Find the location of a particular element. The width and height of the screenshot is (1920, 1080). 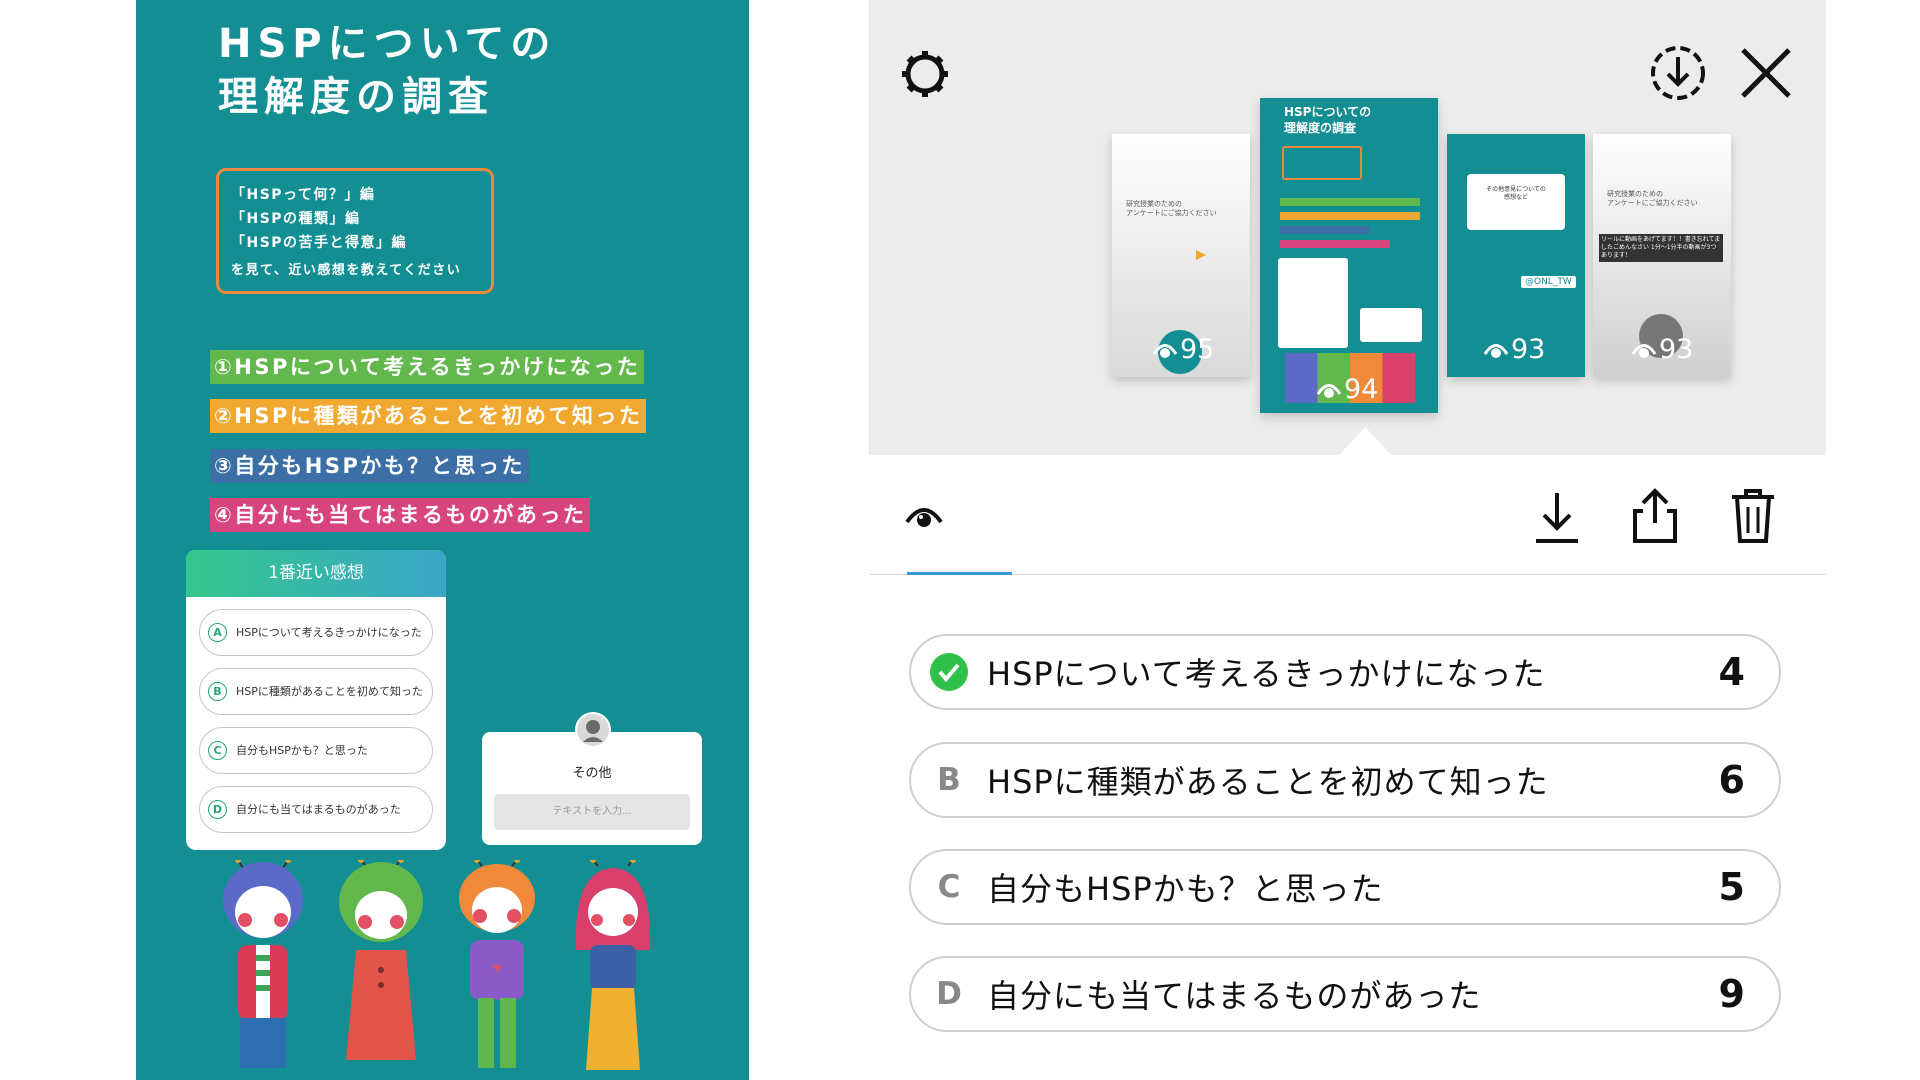

instruction-line: 「HSPの種類」編 is located at coordinates (296, 219).